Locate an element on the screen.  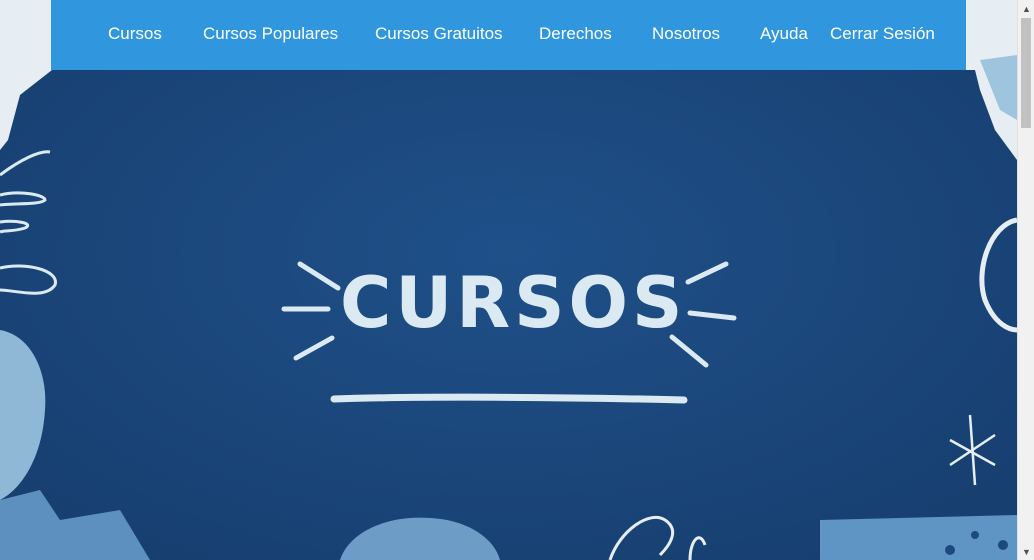
right-bottom-patch is located at coordinates (918, 537).